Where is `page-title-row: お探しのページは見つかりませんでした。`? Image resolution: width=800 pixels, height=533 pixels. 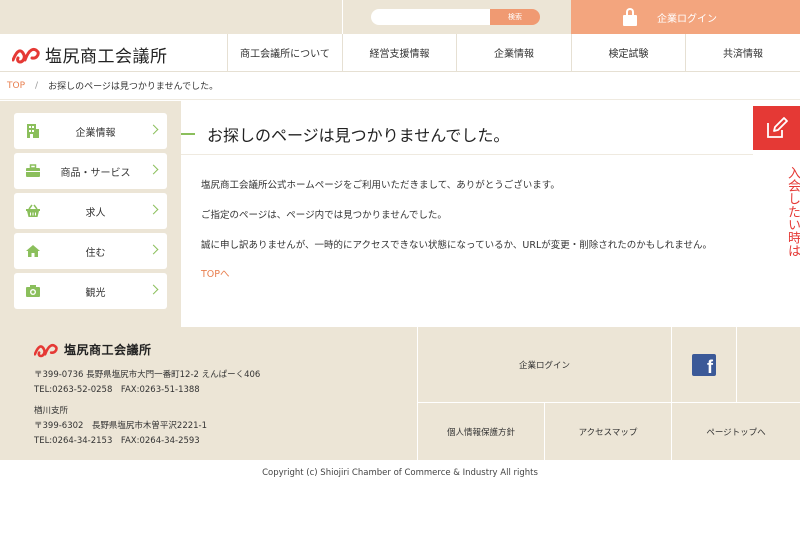 page-title-row: お探しのページは見つかりませんでした。 is located at coordinates (467, 134).